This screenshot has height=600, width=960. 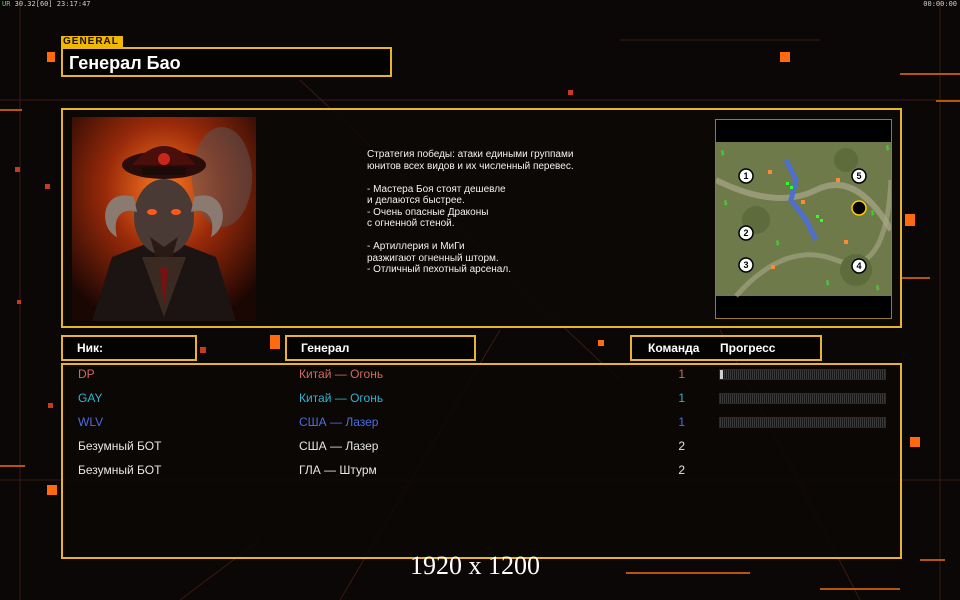 What do you see at coordinates (481, 377) in the screenshot?
I see `player-row: DP Китай — Огонь 1` at bounding box center [481, 377].